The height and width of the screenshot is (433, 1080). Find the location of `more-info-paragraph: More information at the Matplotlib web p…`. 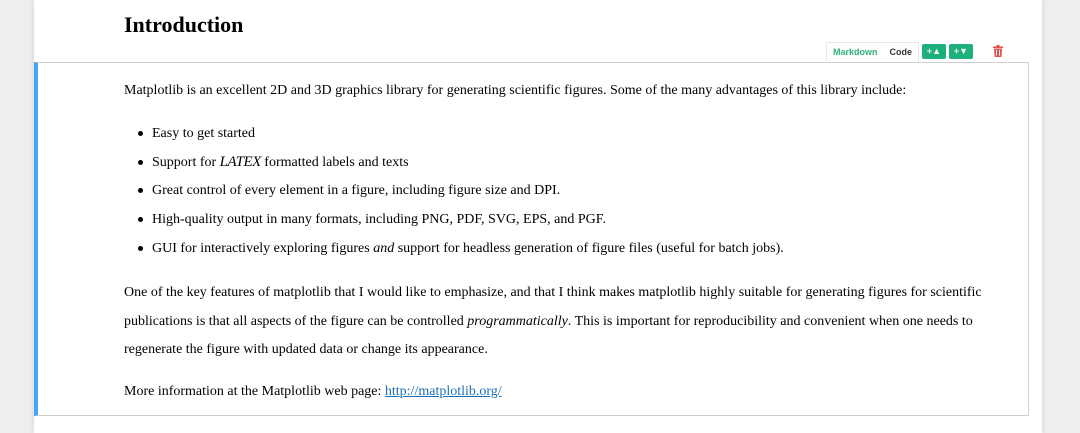

more-info-paragraph: More information at the Matplotlib web p… is located at coordinates (313, 391).